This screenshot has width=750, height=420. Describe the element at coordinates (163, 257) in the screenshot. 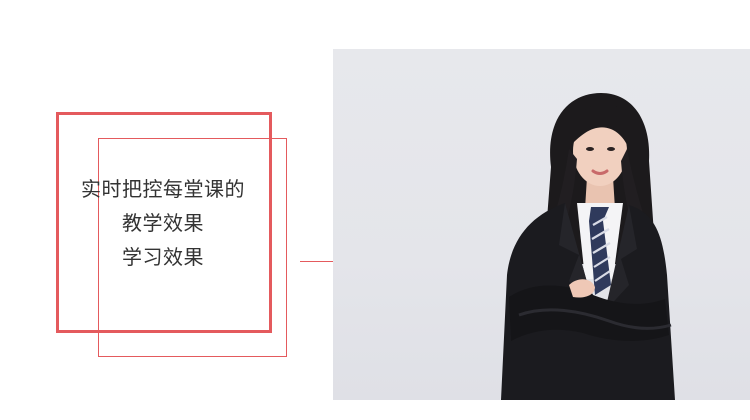

I see `slogan-line-3: 学习效果` at that location.